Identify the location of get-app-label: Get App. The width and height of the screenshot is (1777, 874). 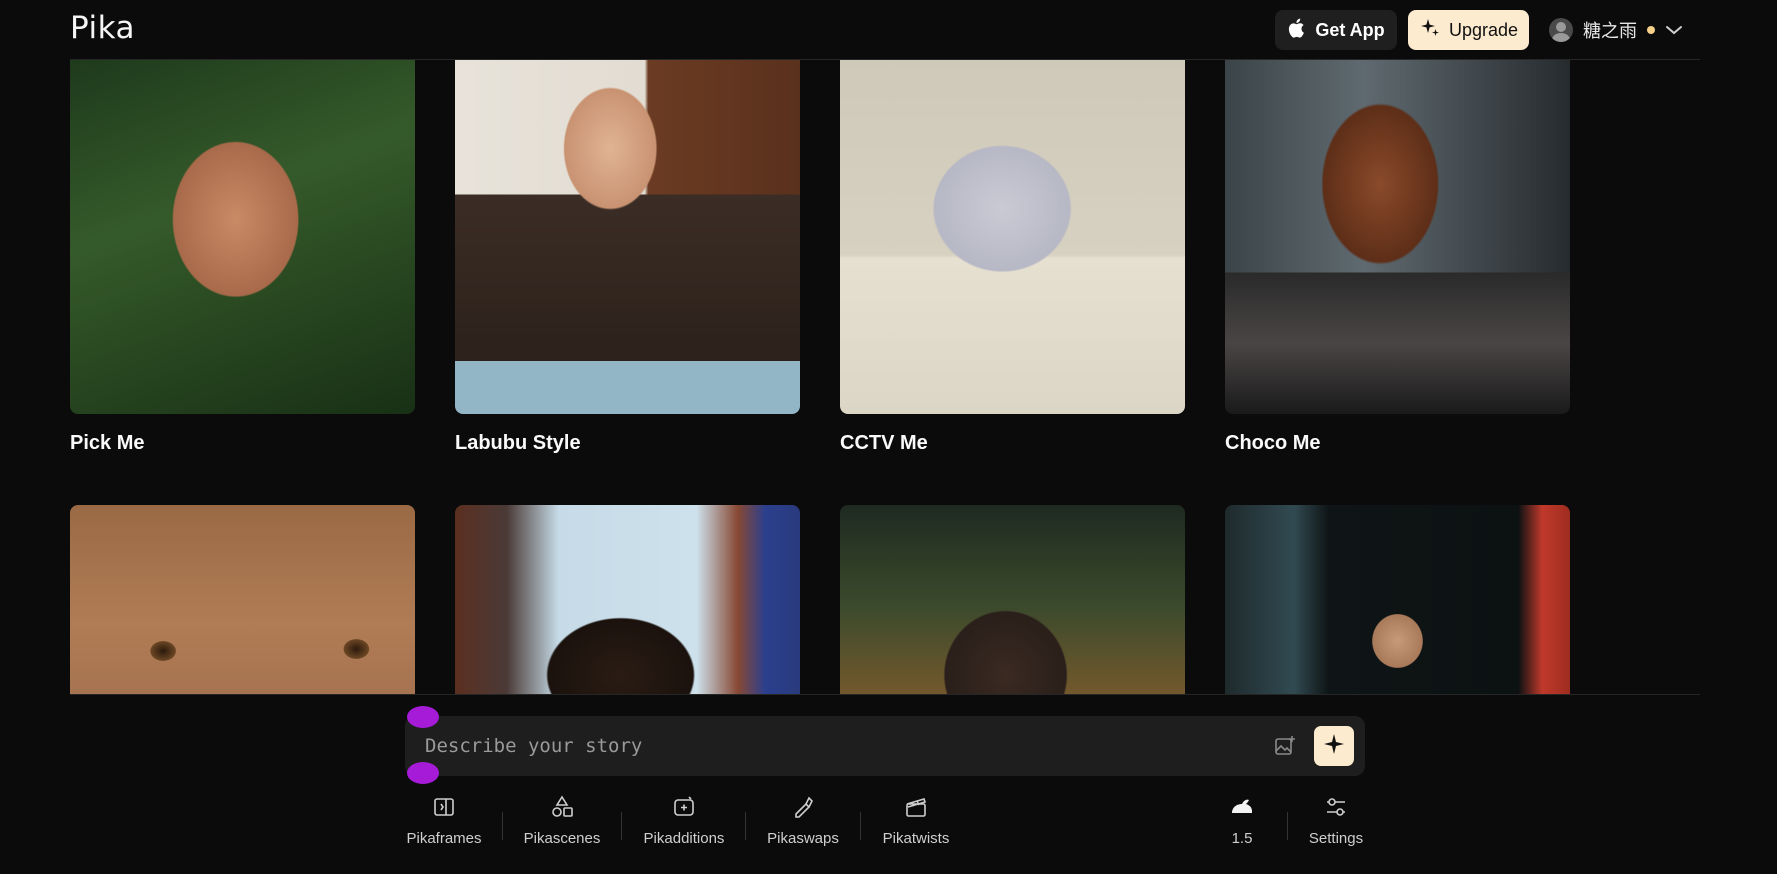
(1350, 29).